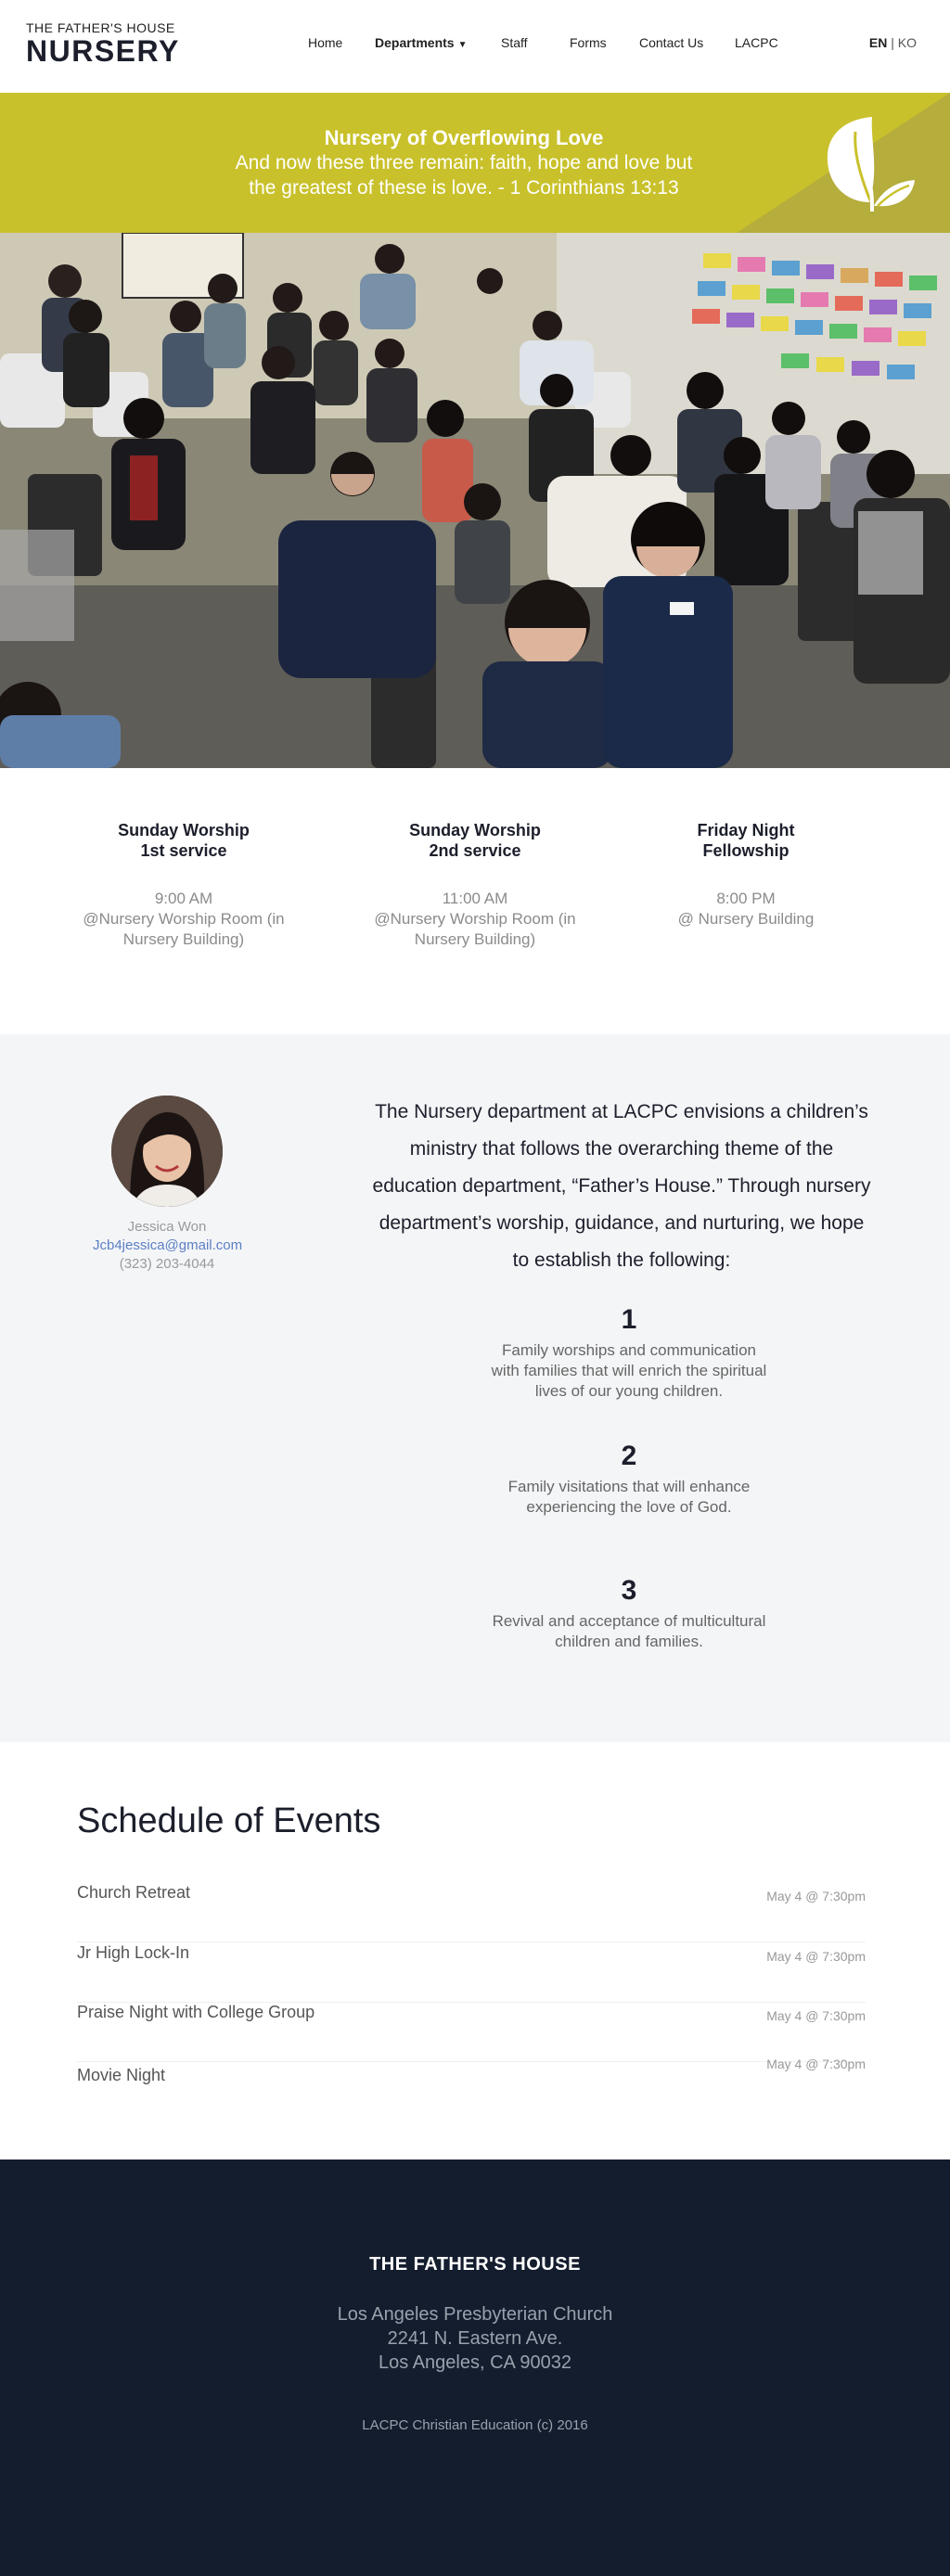 This screenshot has height=2576, width=950. Describe the element at coordinates (629, 1456) in the screenshot. I see `vision-point-number: 2` at that location.